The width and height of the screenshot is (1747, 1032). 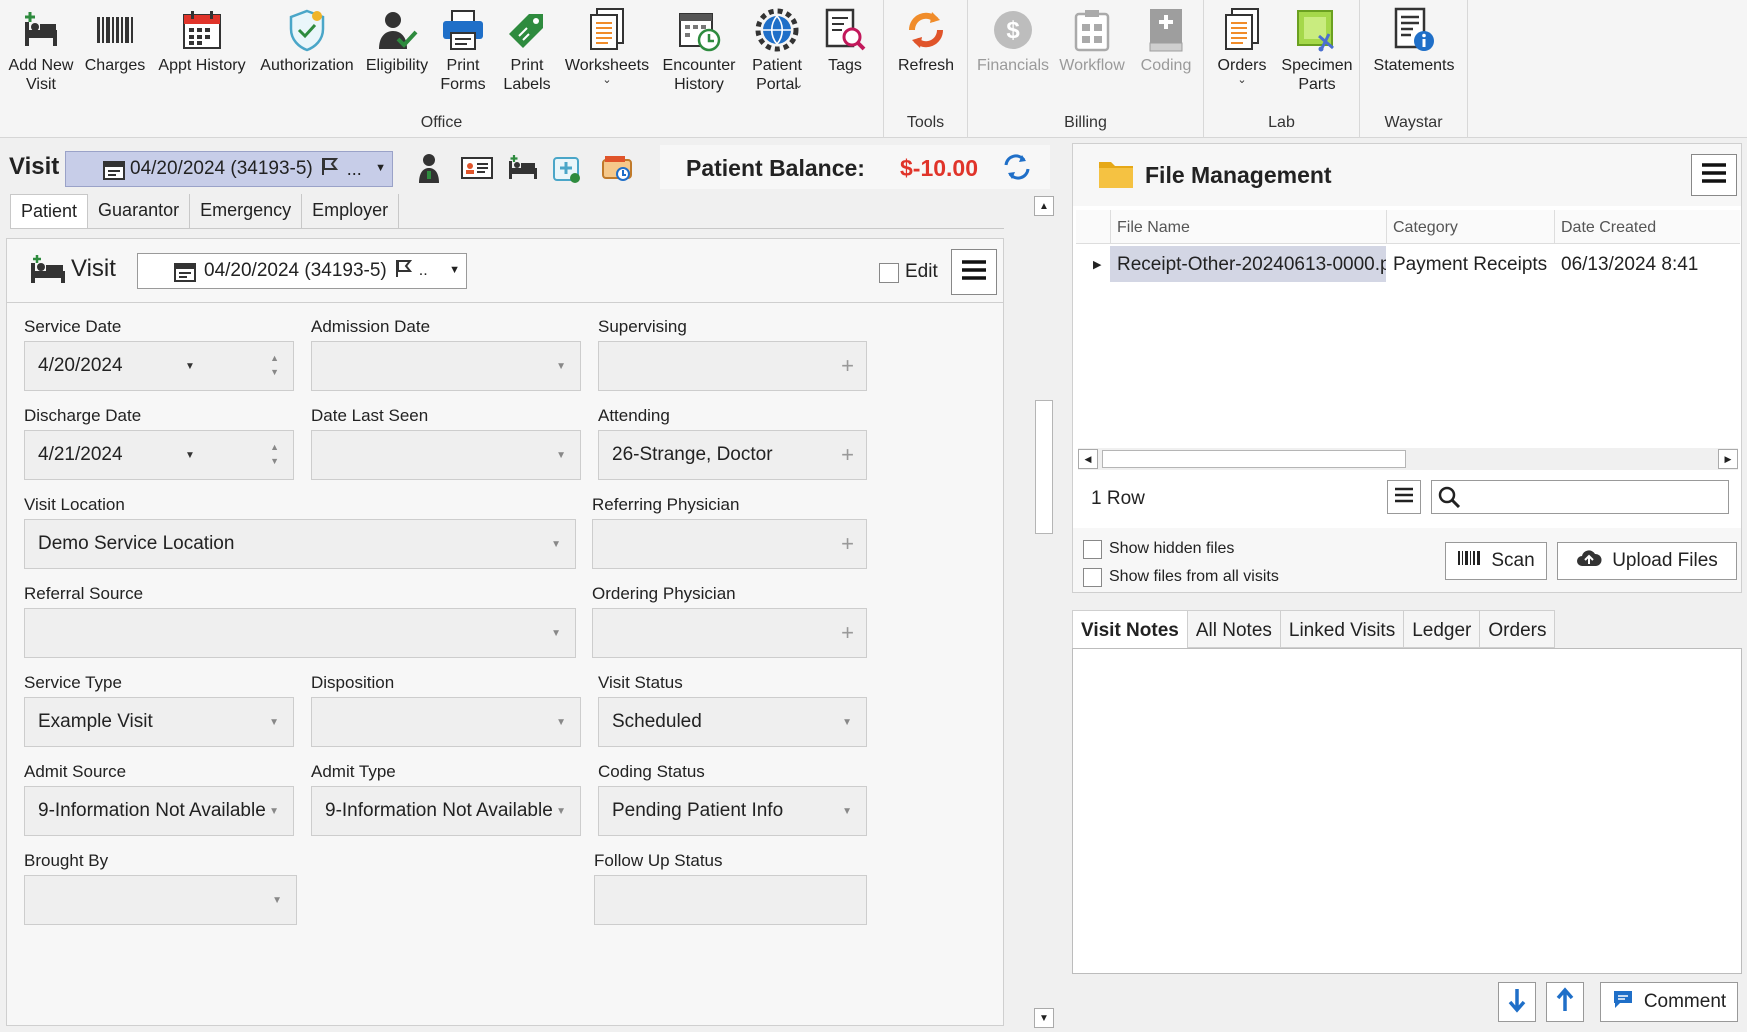 I want to click on workflow-button: Workflow, so click(x=1092, y=39).